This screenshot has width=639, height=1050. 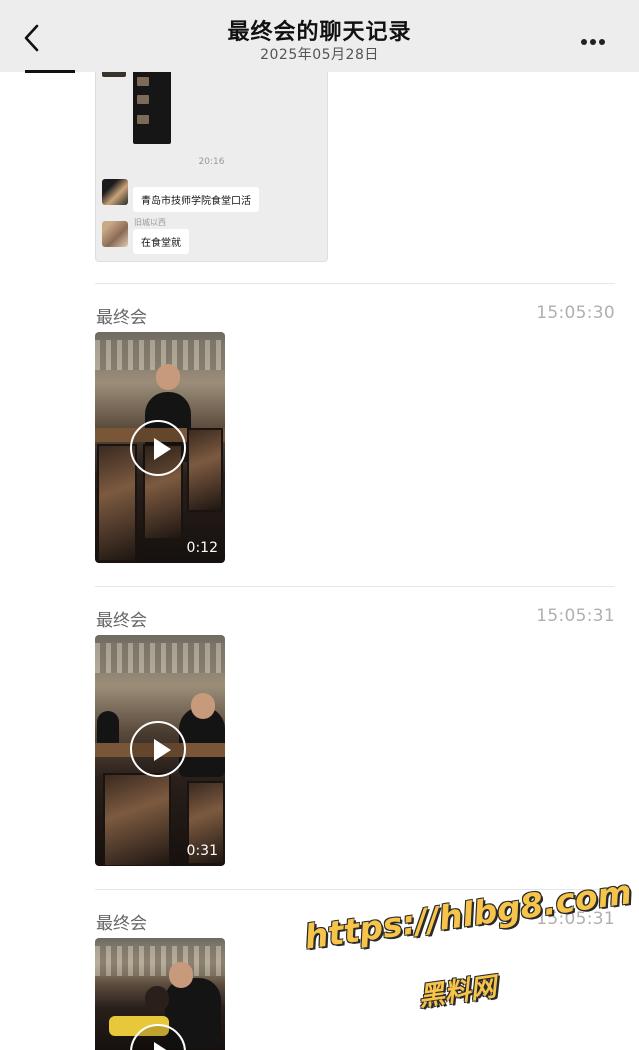 What do you see at coordinates (468, 914) in the screenshot?
I see `watermark-url: https://hlbg8.com` at bounding box center [468, 914].